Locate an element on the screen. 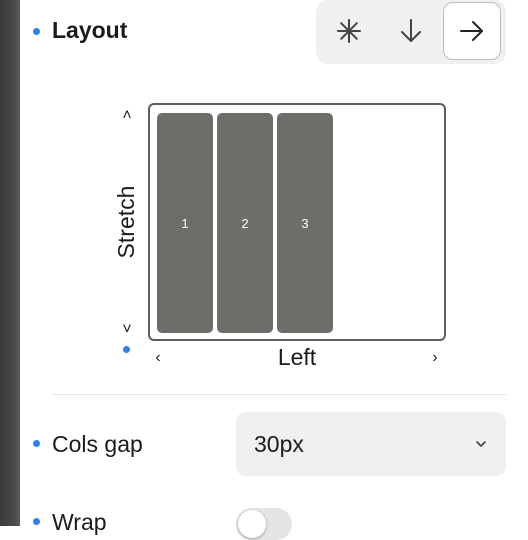  asterisk-icon is located at coordinates (349, 31).